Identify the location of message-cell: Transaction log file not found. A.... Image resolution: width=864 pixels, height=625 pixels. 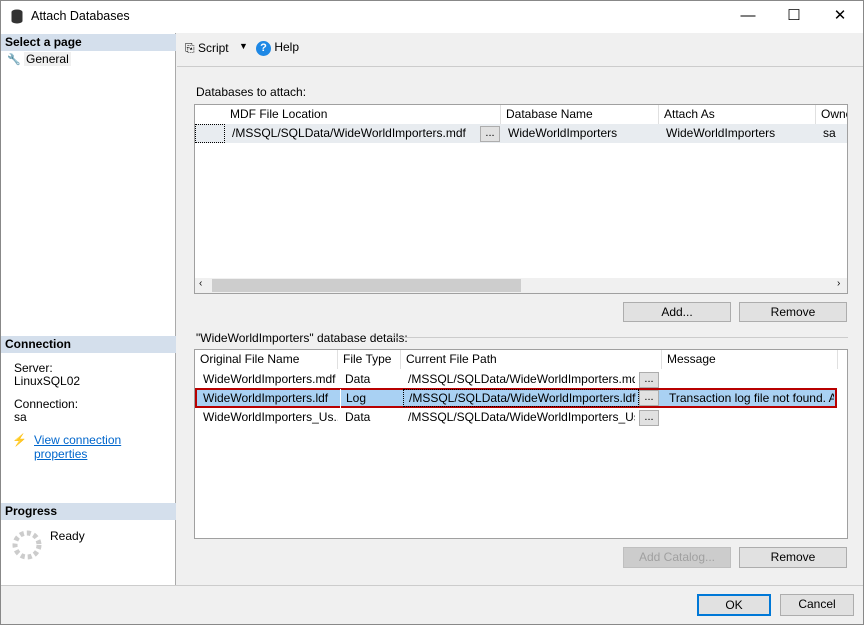
(751, 398).